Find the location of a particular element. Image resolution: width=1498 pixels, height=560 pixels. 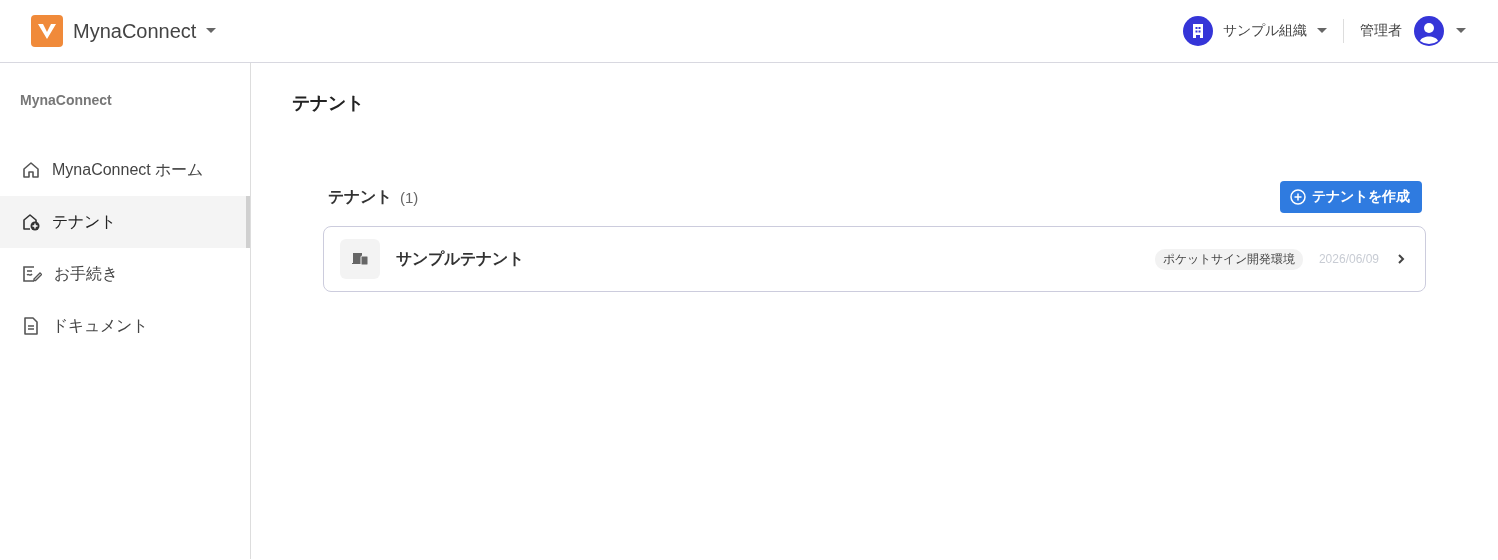

sidebar-title: MynaConnect is located at coordinates (66, 100).